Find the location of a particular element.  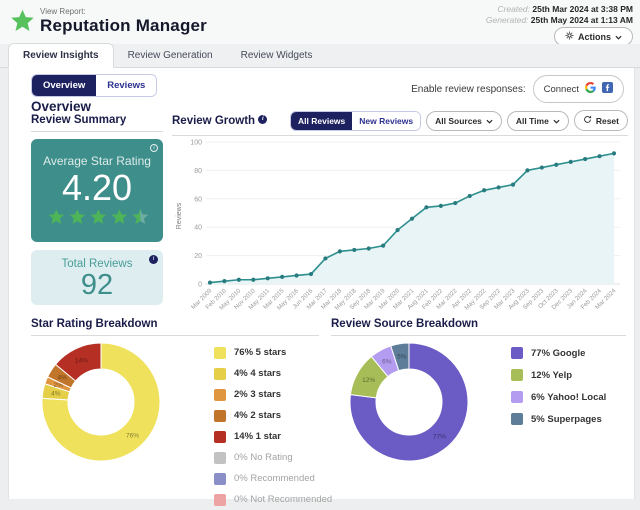

actions-button-label: Actions is located at coordinates (594, 36).